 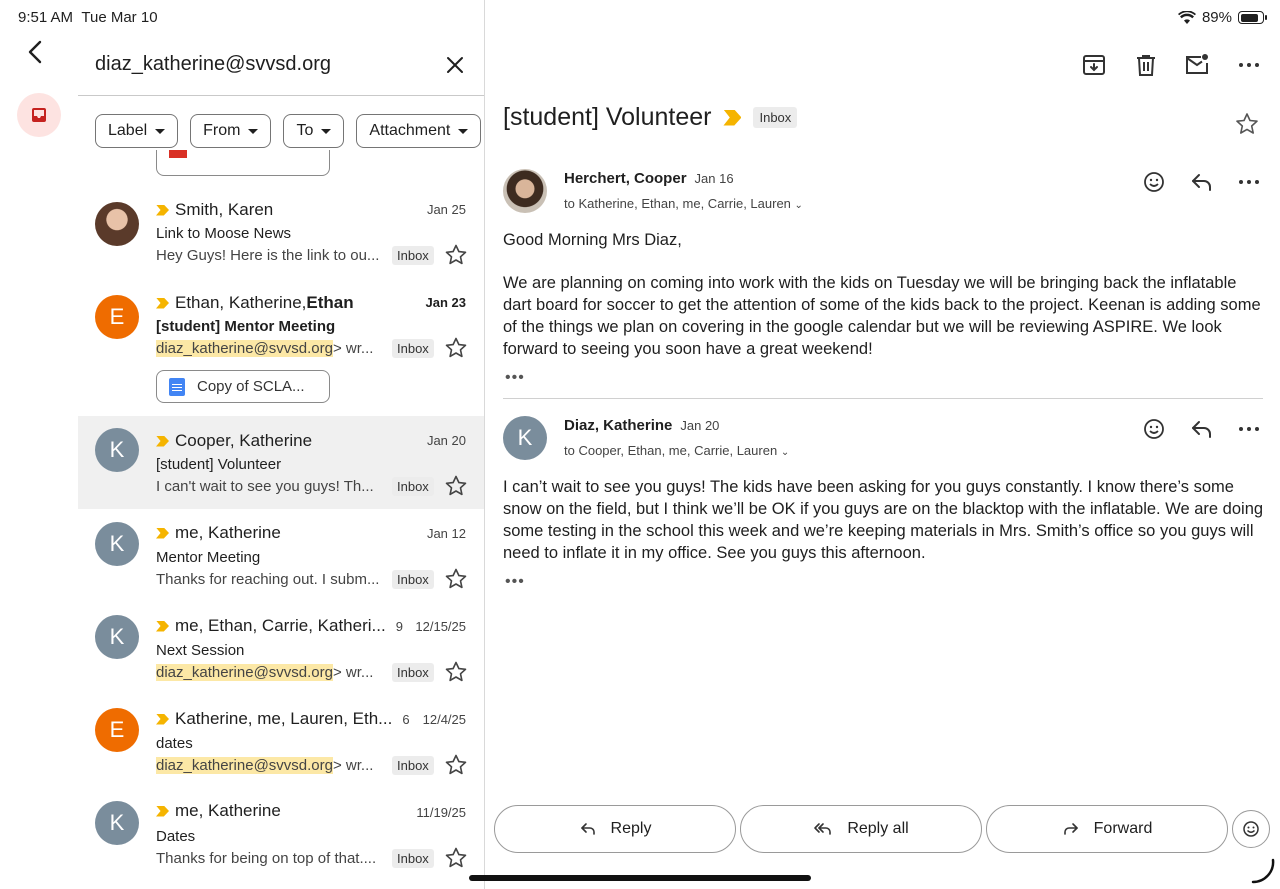 What do you see at coordinates (410, 130) in the screenshot?
I see `chip-label: Attachment` at bounding box center [410, 130].